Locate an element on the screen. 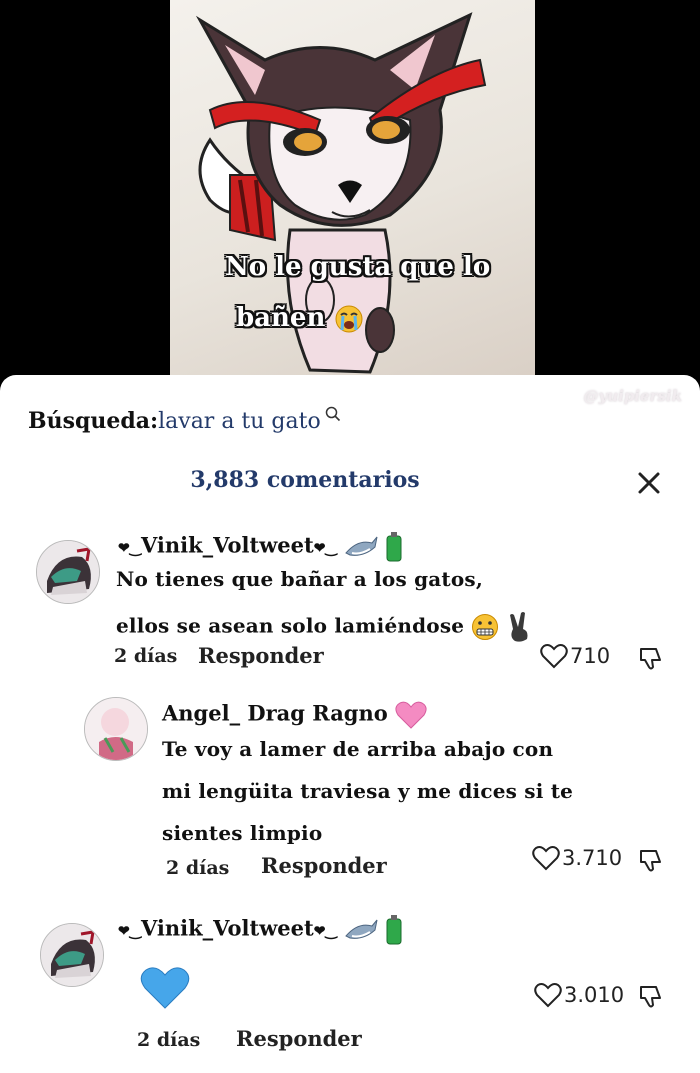  video-caption-line2: bañen is located at coordinates (385, 318).